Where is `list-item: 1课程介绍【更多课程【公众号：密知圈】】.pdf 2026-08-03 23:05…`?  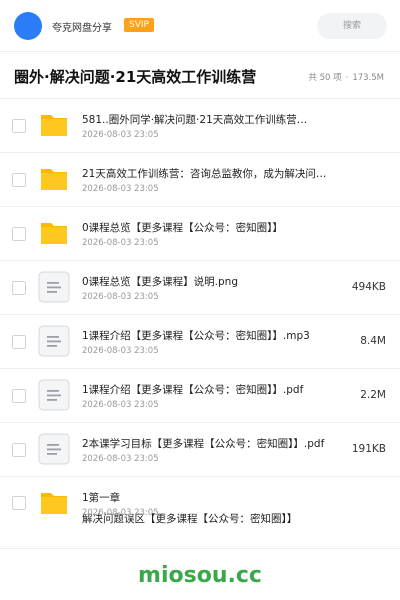
list-item: 1课程介绍【更多课程【公众号：密知圈】】.pdf 2026-08-03 23:05… is located at coordinates (200, 396).